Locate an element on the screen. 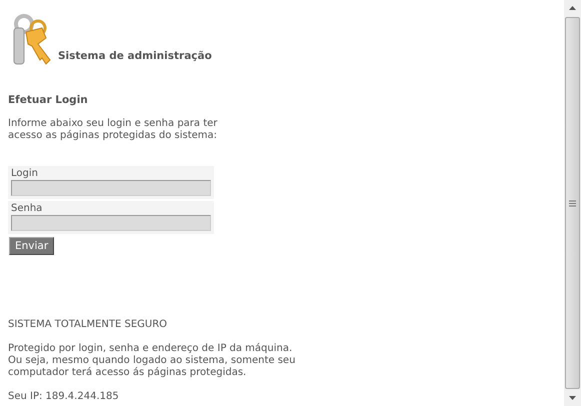 The height and width of the screenshot is (406, 581). ip-text: Seu IP: 189.4.244.185 is located at coordinates (64, 397).